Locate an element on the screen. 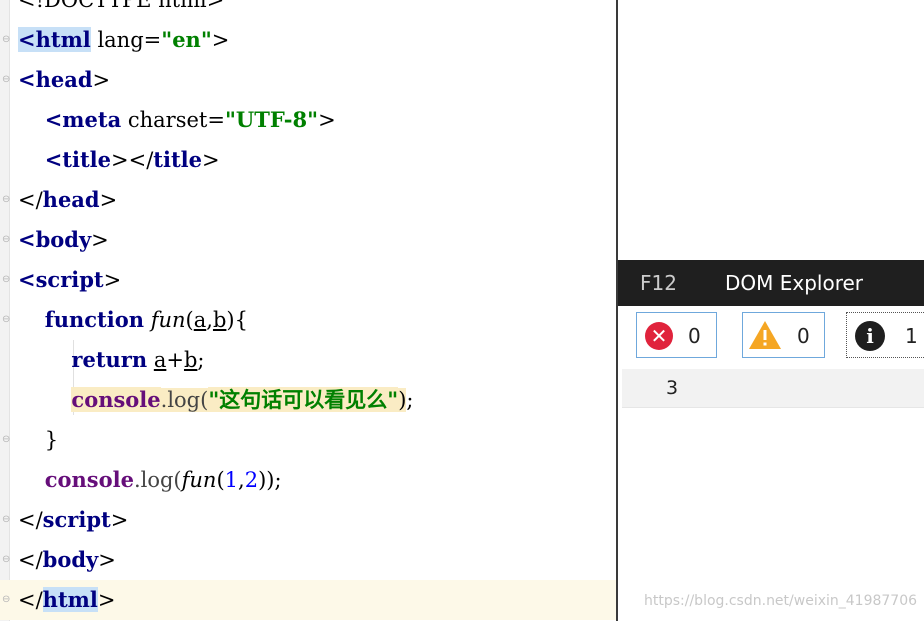 This screenshot has width=924, height=621. code-token: <head is located at coordinates (55, 79).